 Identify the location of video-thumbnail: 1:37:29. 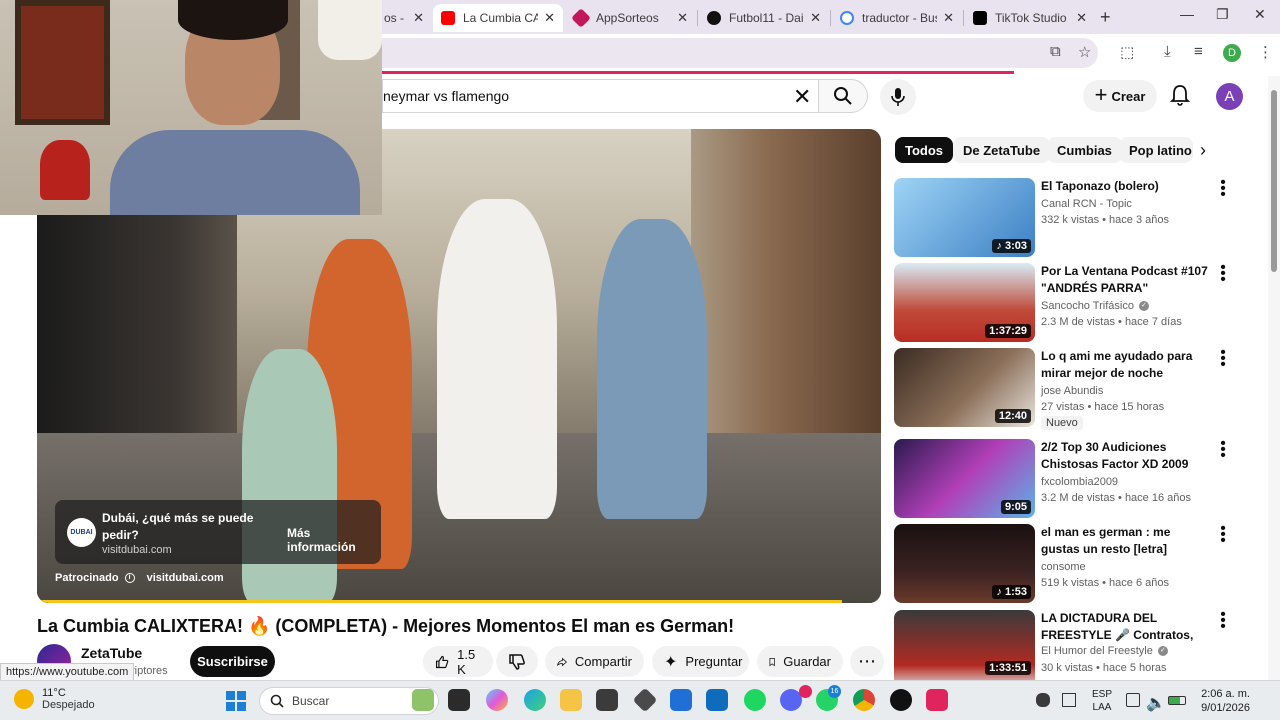
(964, 302).